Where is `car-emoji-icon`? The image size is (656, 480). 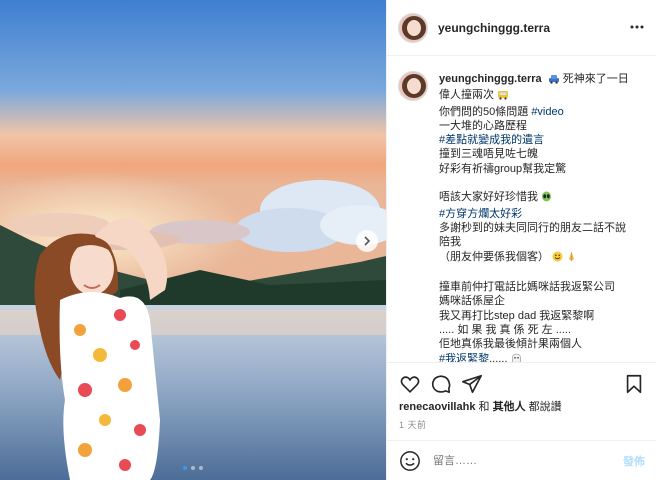
car-emoji-icon is located at coordinates (554, 81).